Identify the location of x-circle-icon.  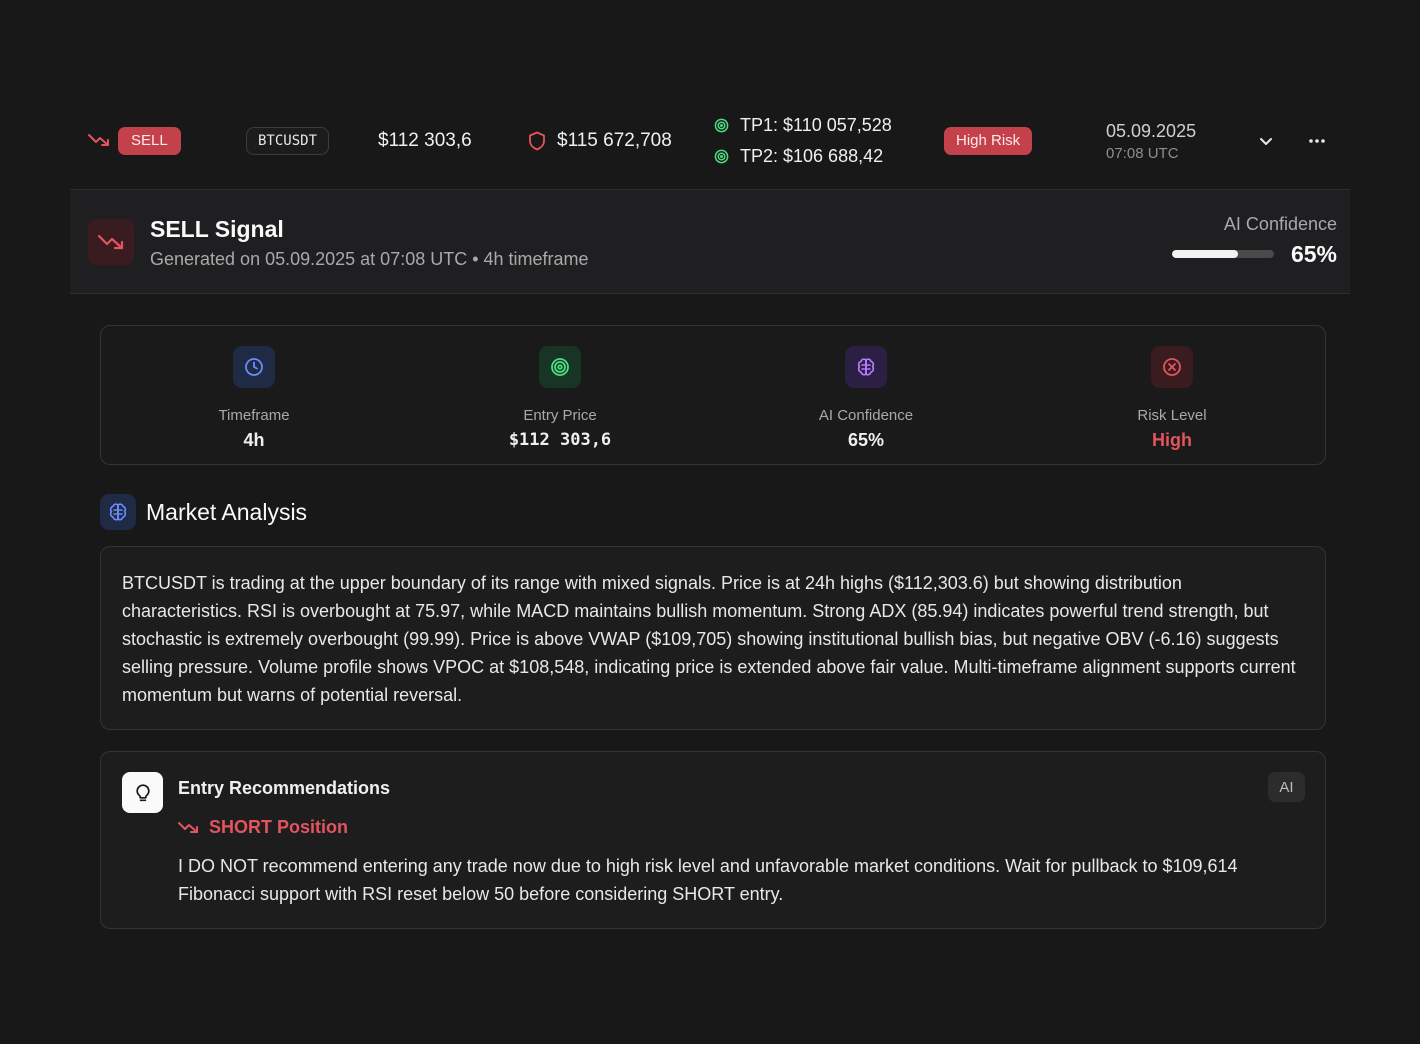
(1172, 367).